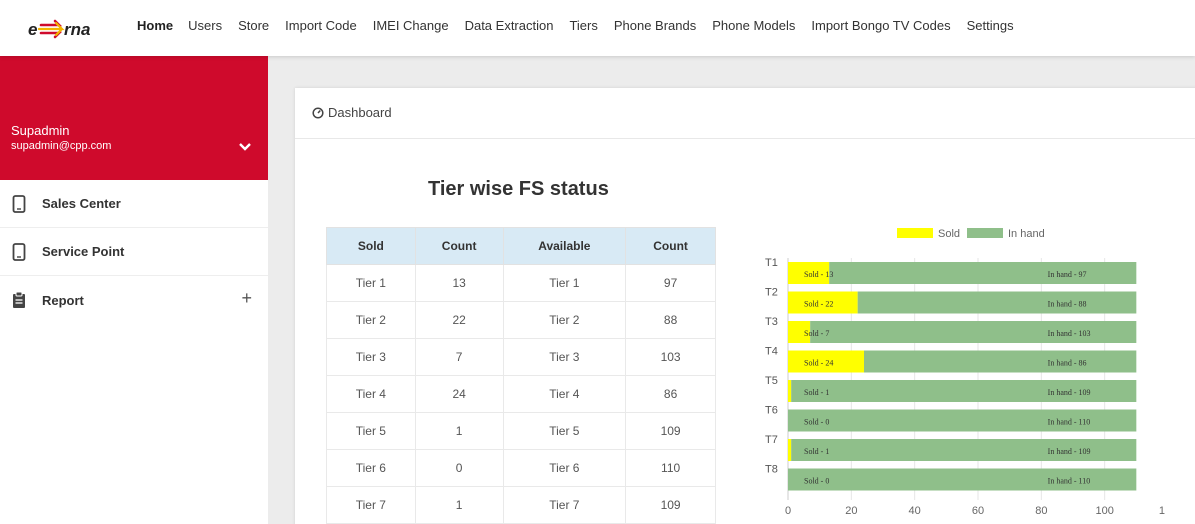 This screenshot has height=524, width=1195. Describe the element at coordinates (352, 112) in the screenshot. I see `breadcrumb: Dashboard` at that location.